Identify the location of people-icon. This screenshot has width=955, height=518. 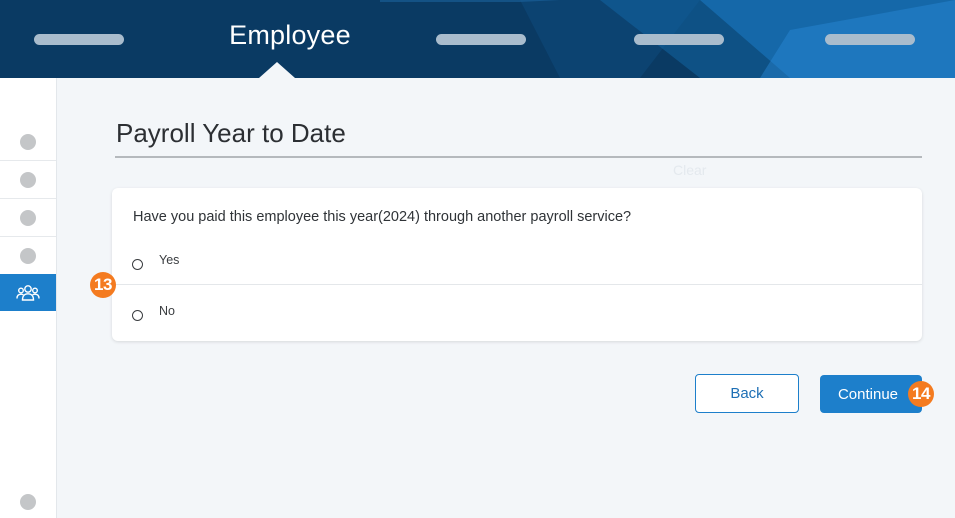
(28, 292).